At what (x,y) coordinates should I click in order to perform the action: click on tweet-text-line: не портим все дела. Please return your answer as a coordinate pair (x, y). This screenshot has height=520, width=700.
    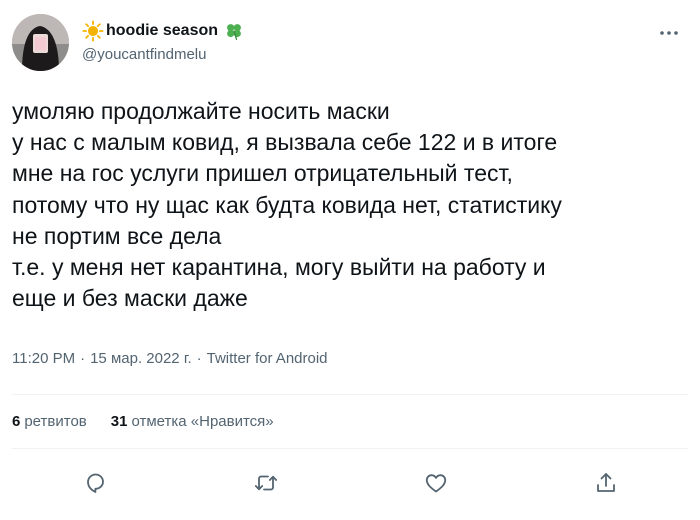
    Looking at the image, I should click on (117, 235).